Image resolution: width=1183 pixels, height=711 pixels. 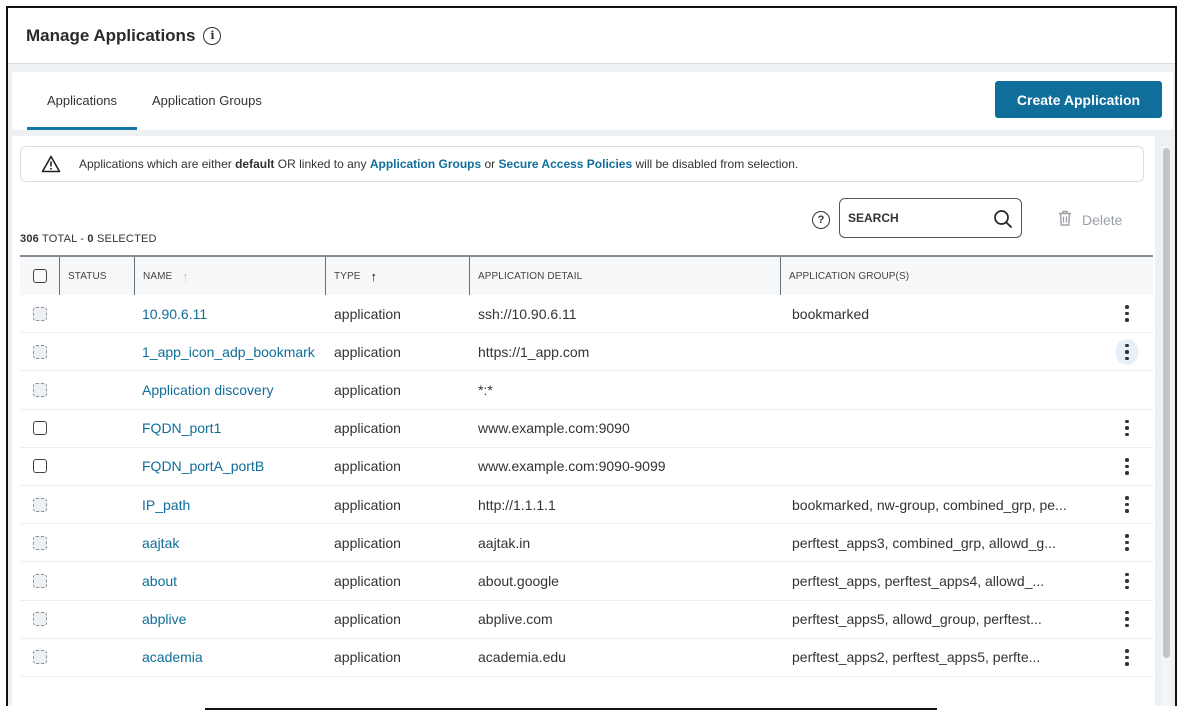 What do you see at coordinates (230, 390) in the screenshot?
I see `application-name-link: Application discovery` at bounding box center [230, 390].